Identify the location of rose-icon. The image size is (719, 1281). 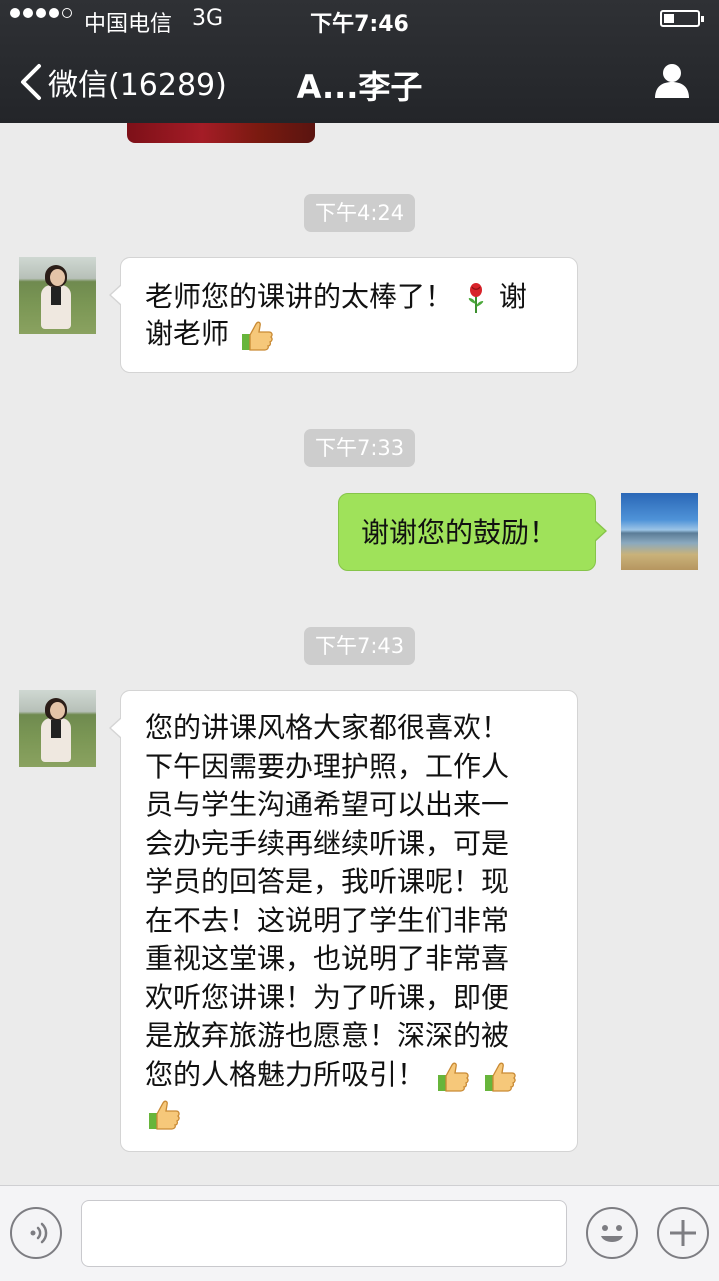
(476, 298).